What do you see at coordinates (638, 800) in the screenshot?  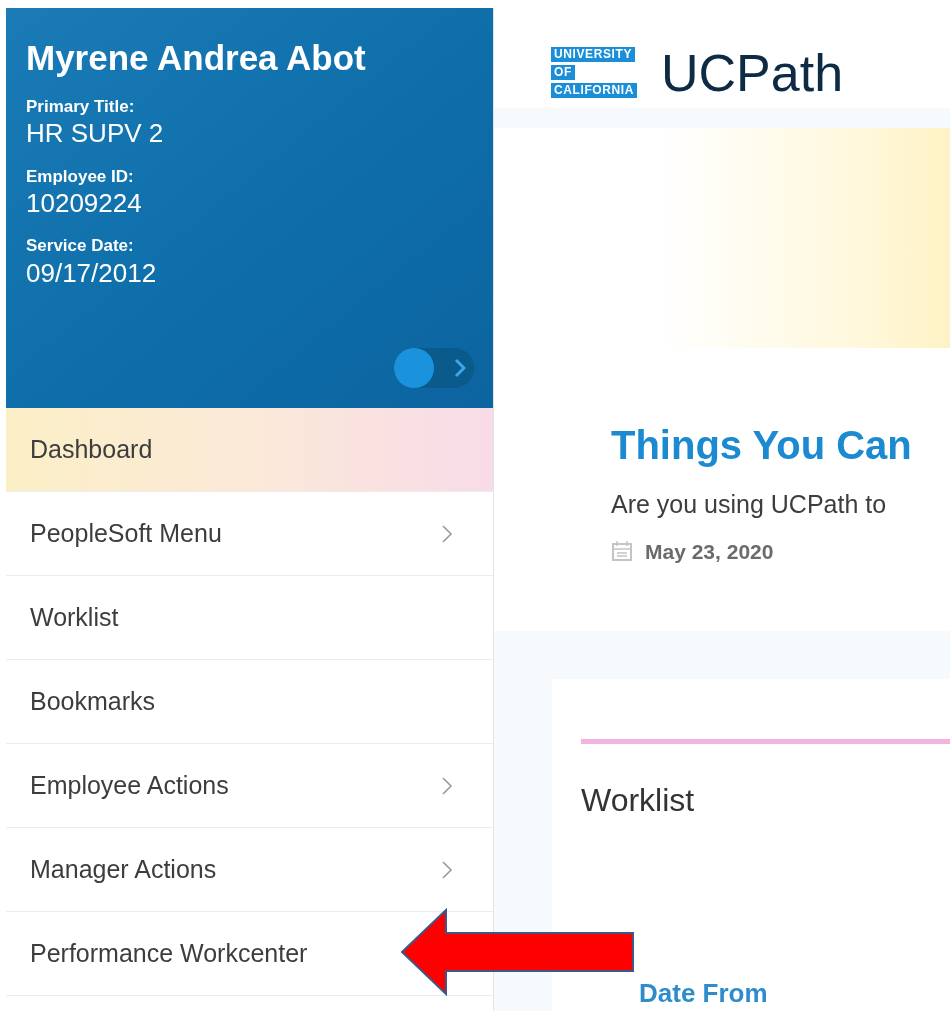 I see `worklist-title: Worklist` at bounding box center [638, 800].